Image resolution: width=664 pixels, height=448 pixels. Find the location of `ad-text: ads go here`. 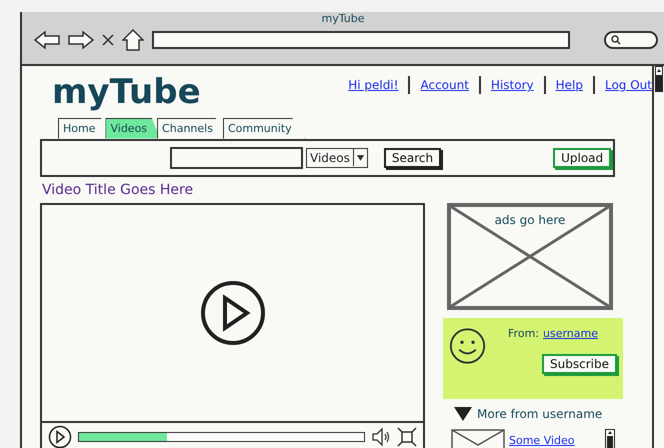

ad-text: ads go here is located at coordinates (530, 220).